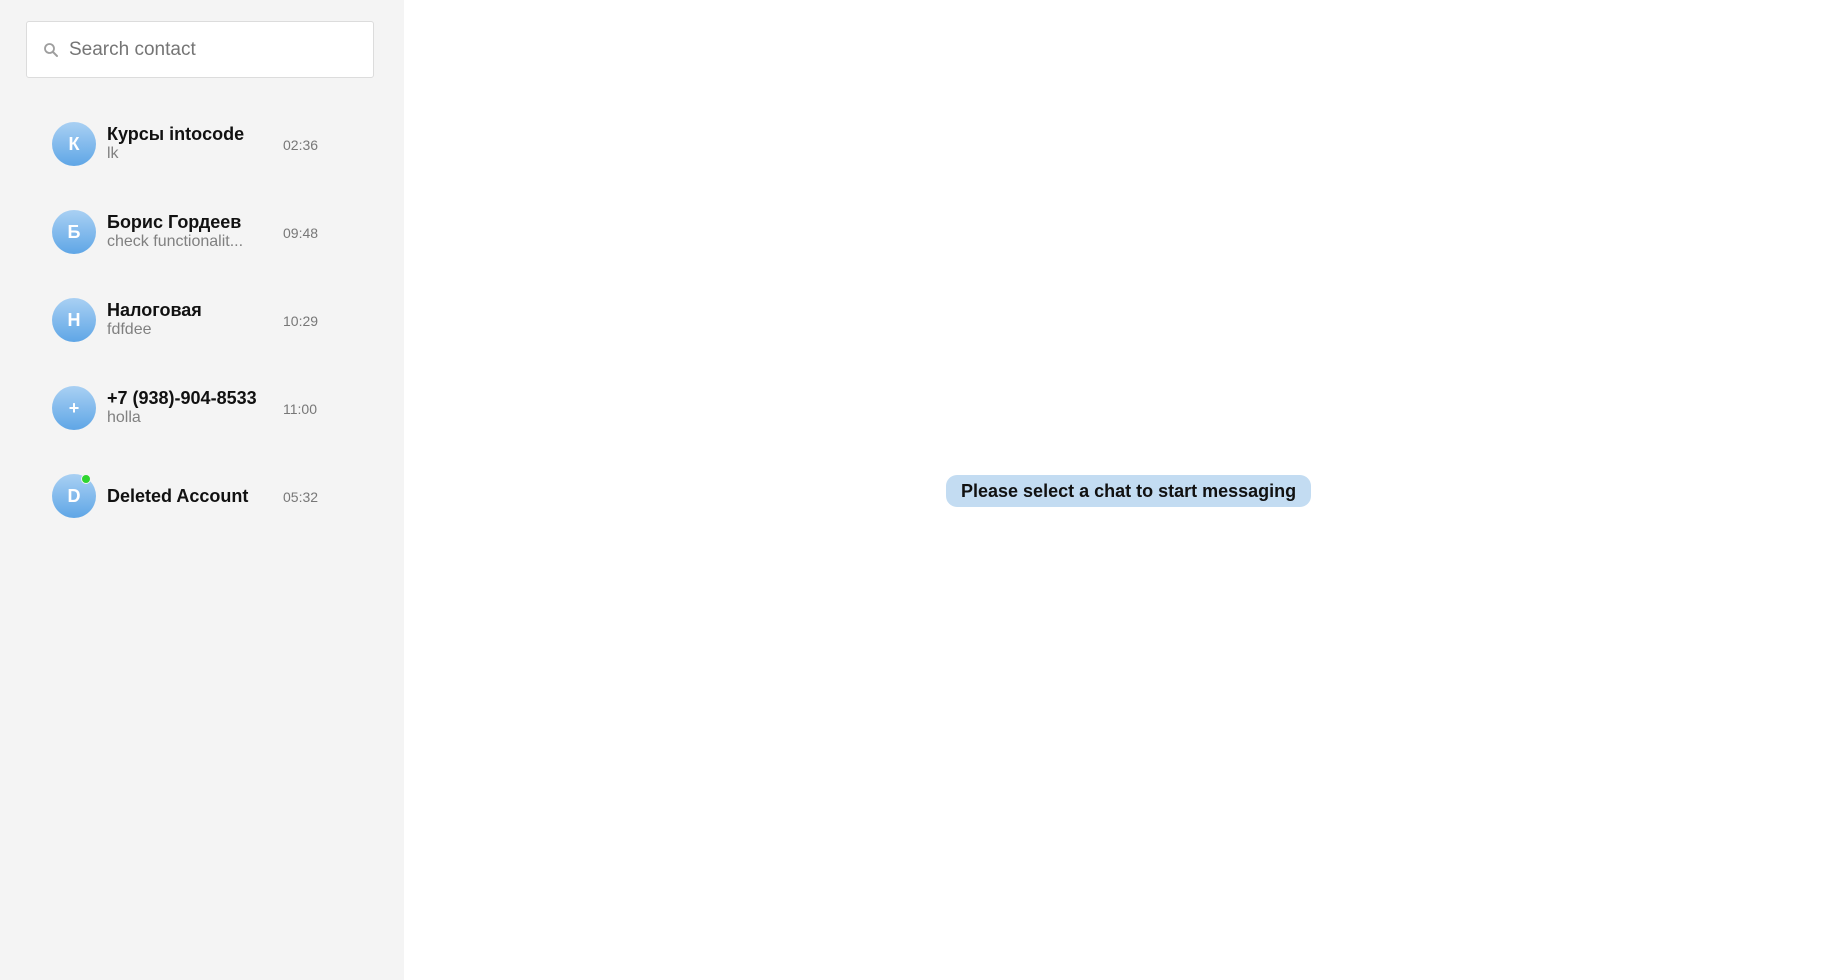 The image size is (1845, 980). Describe the element at coordinates (176, 134) in the screenshot. I see `chat-name: Курсы intocode` at that location.